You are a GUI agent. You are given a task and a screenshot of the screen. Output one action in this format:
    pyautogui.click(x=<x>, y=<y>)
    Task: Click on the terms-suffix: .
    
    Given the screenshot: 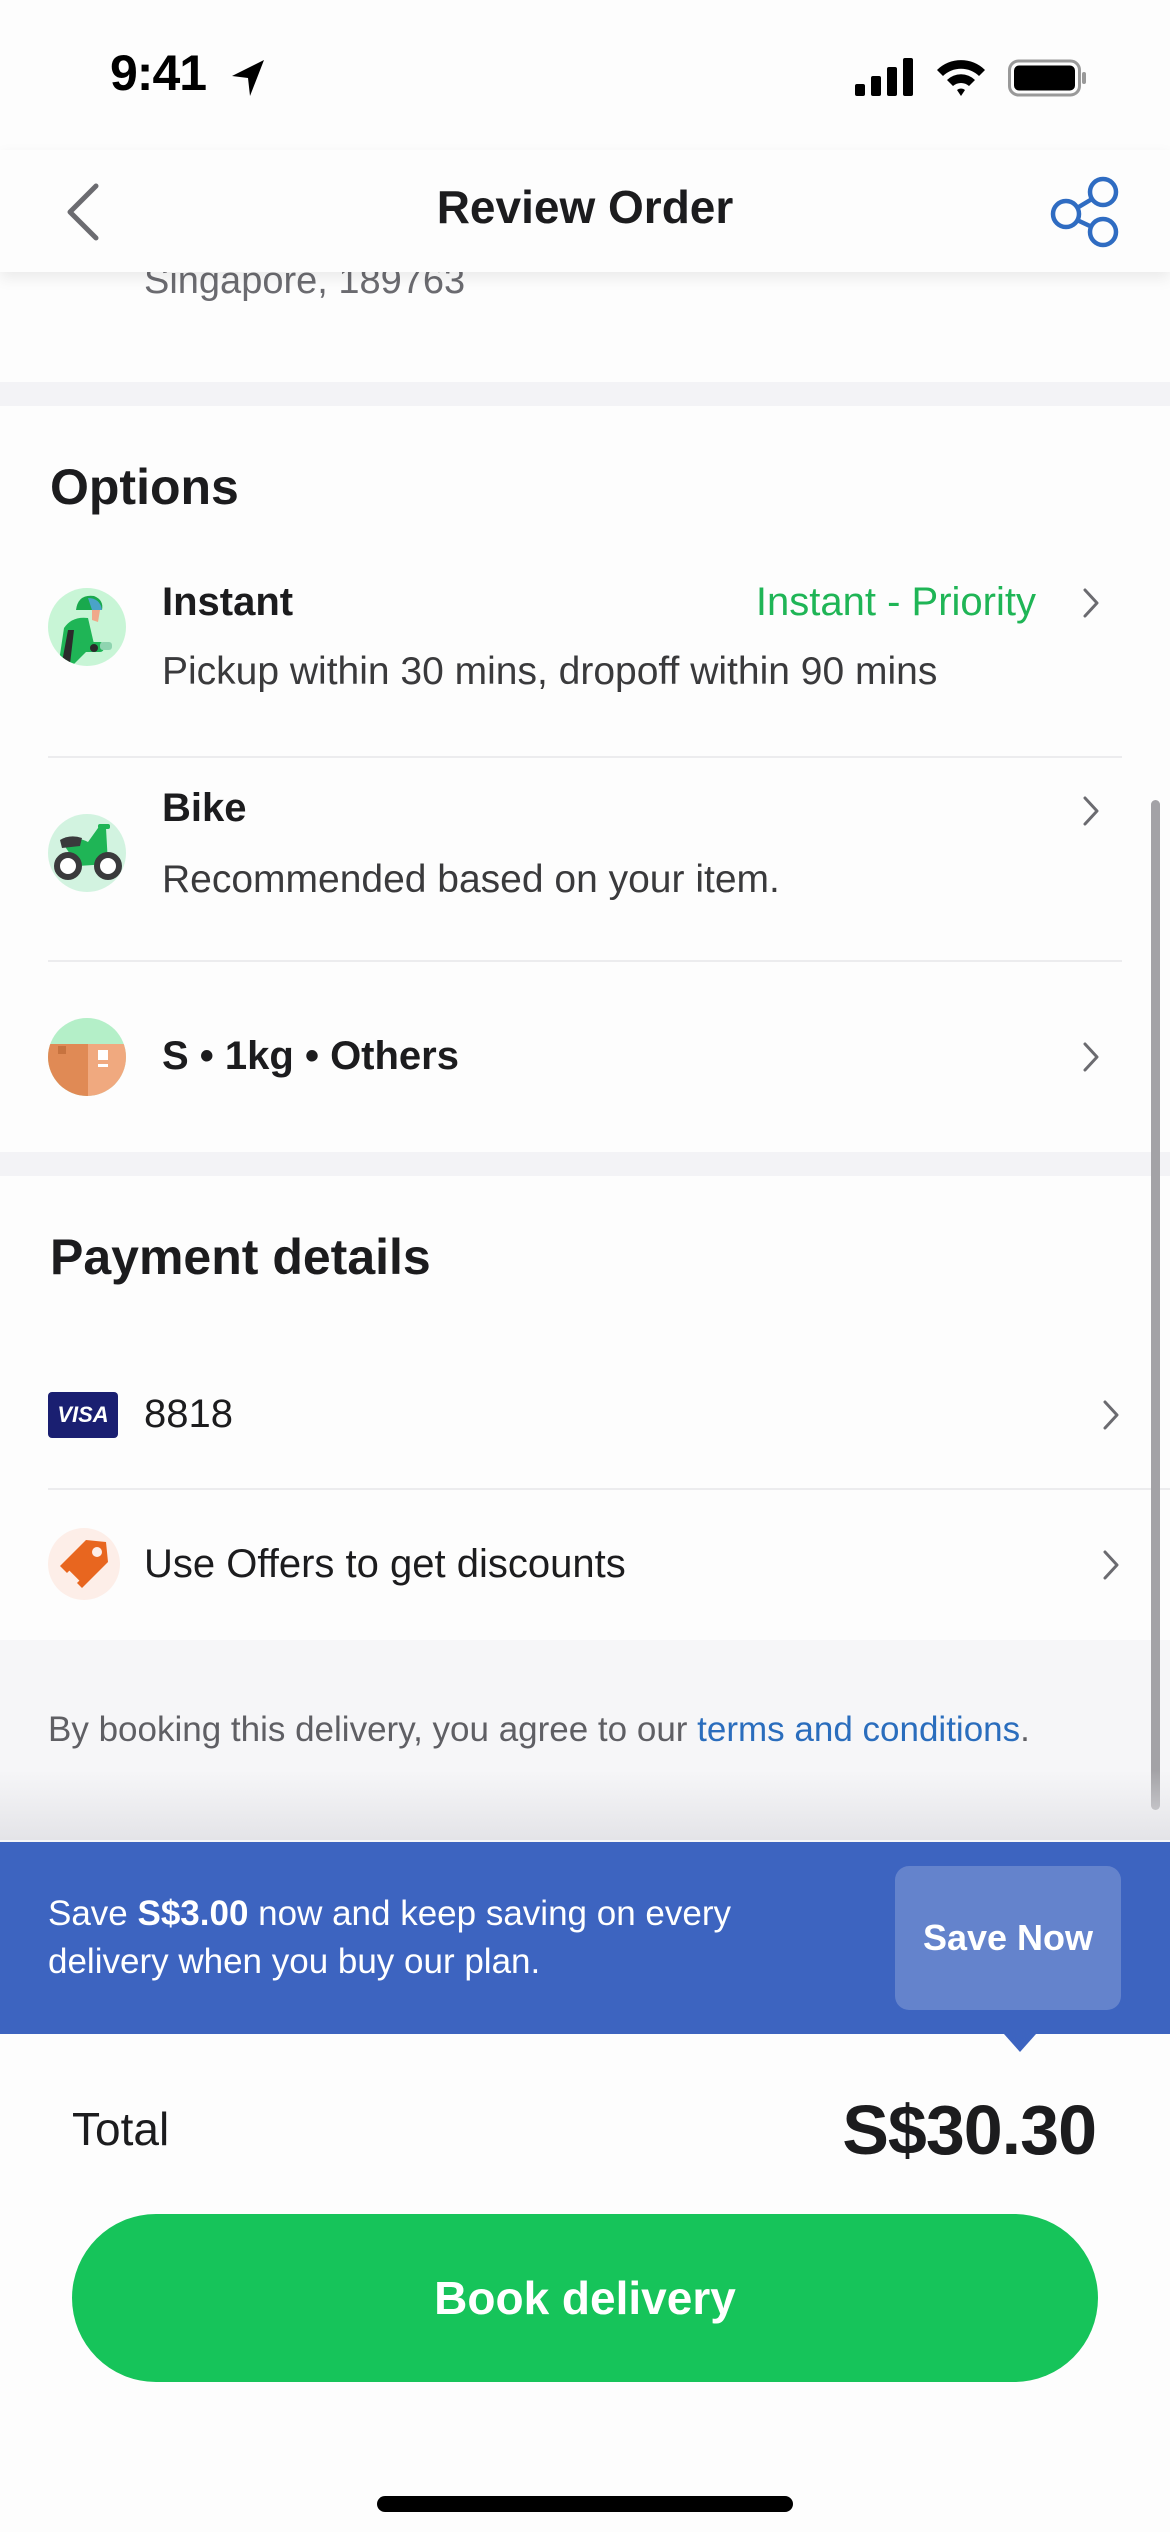 What is the action you would take?
    pyautogui.click(x=1025, y=1729)
    